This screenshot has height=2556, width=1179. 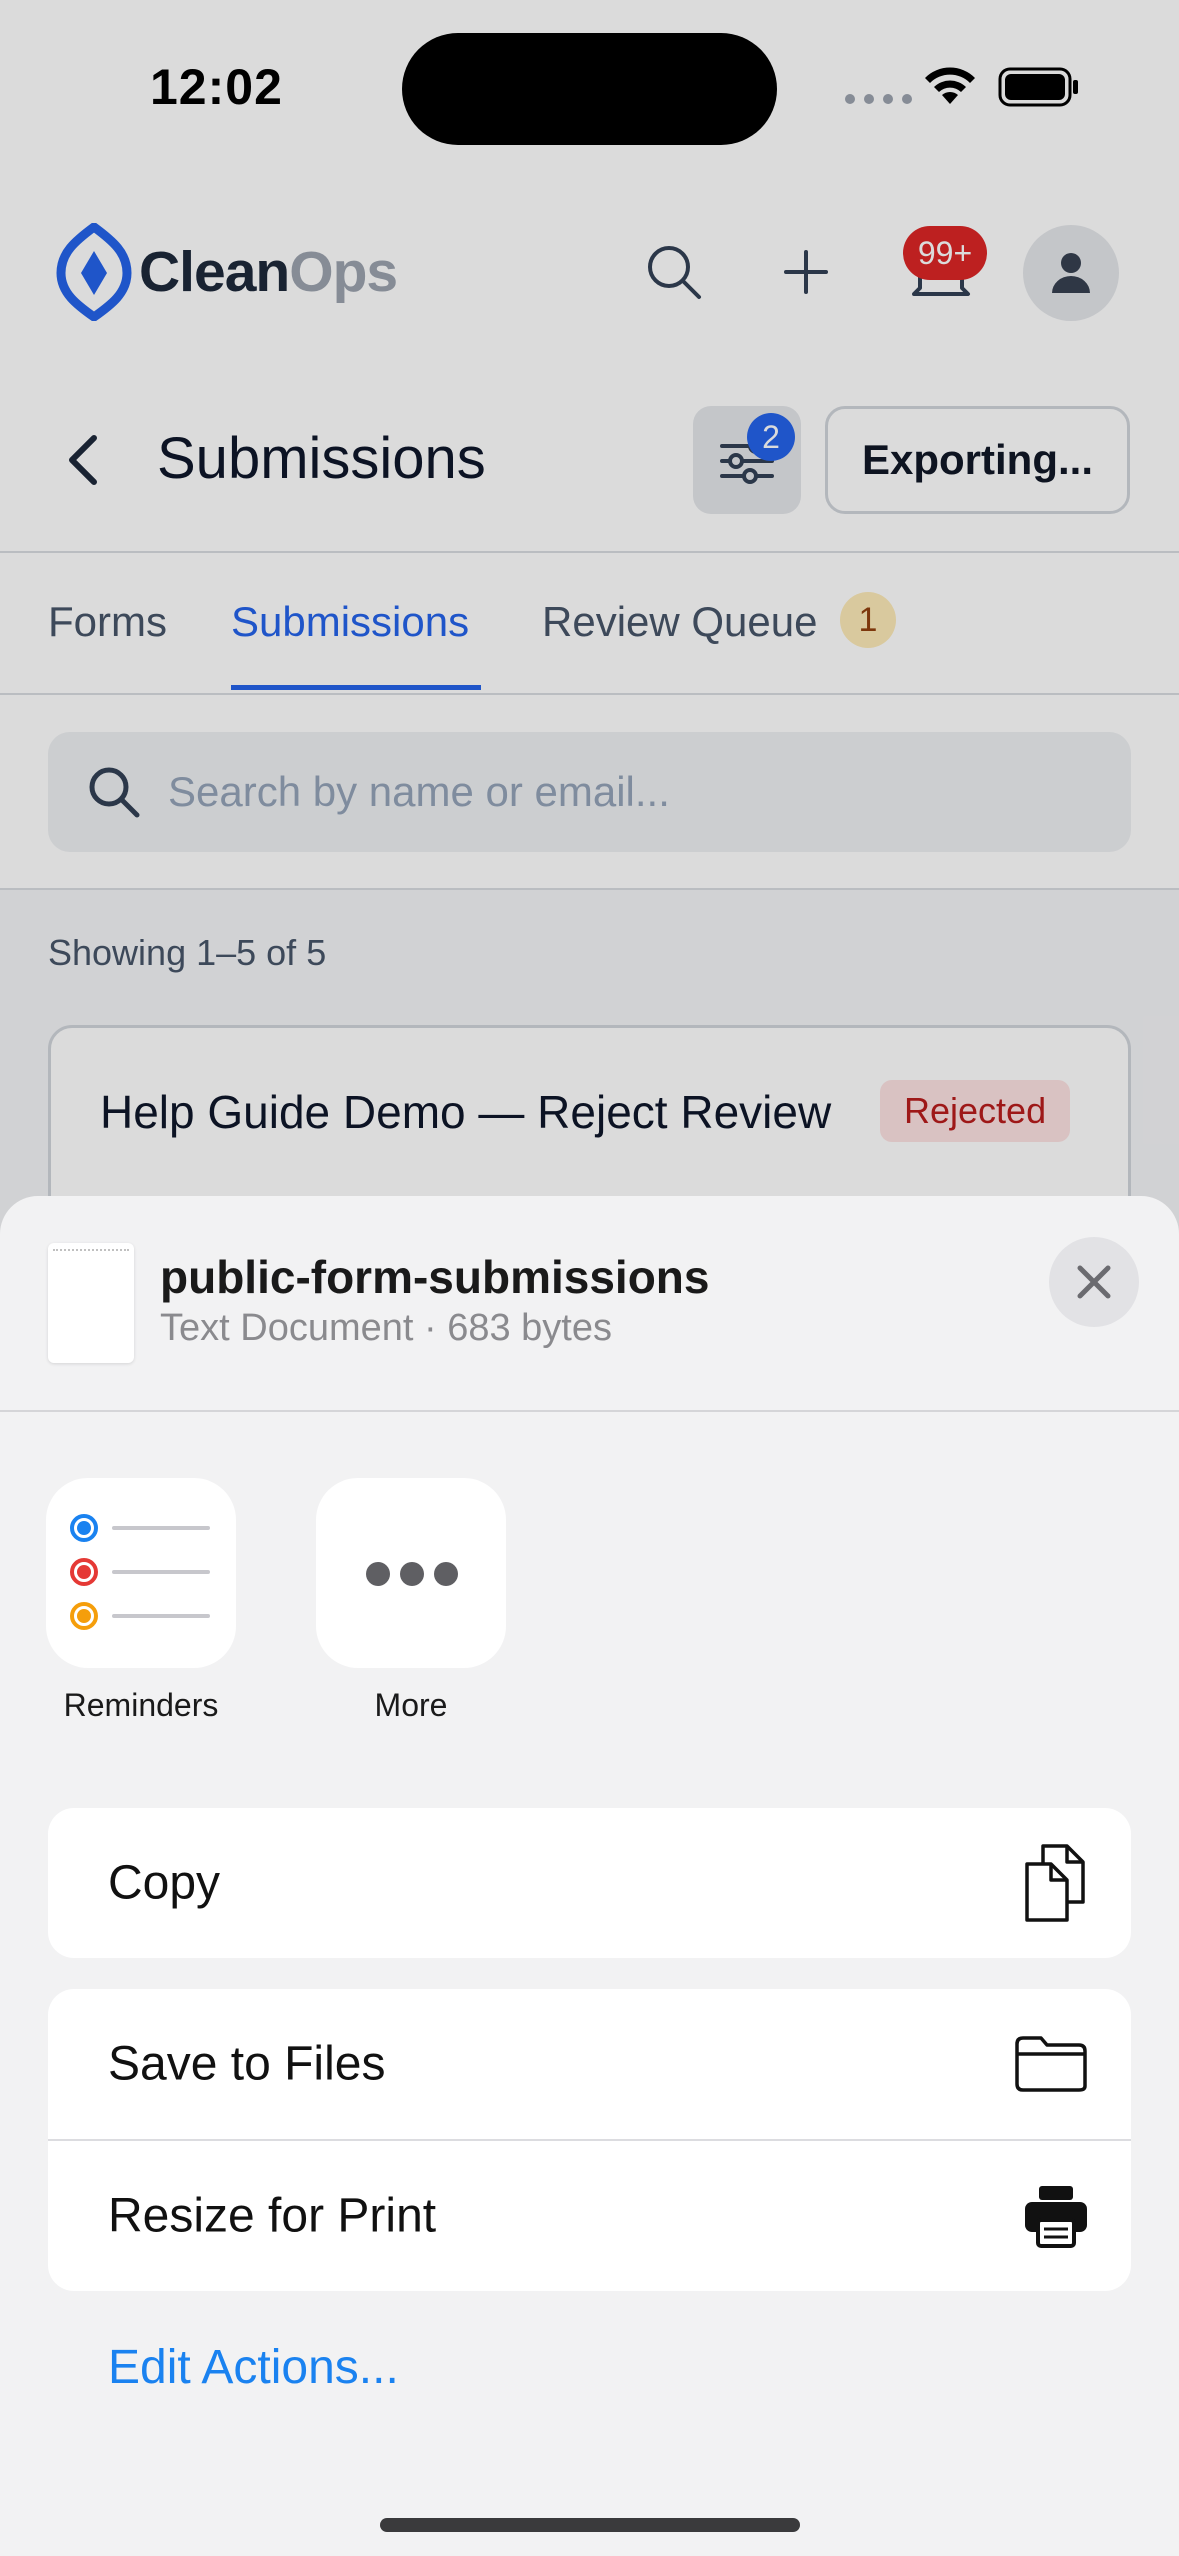 I want to click on document-thumbnail, so click(x=91, y=1303).